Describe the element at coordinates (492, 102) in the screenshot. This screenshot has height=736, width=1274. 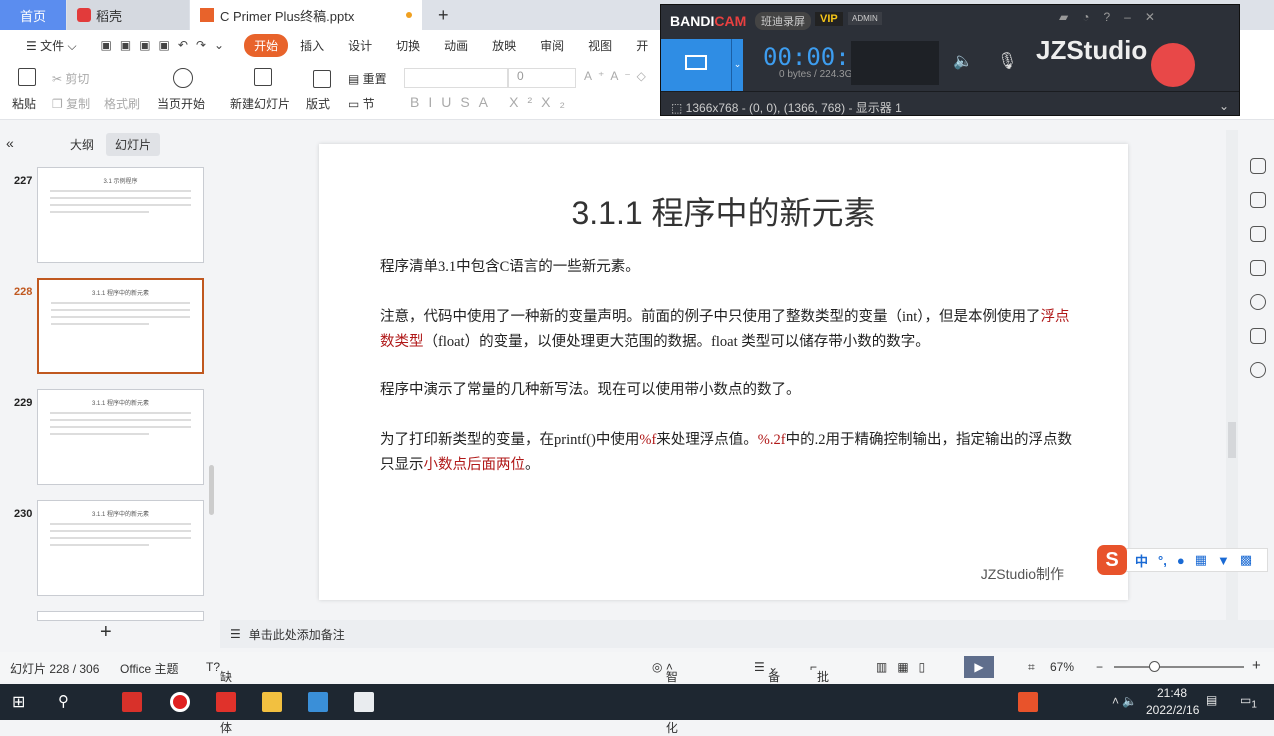
I see `font-format-buttons: BIUSA X²X₂` at that location.